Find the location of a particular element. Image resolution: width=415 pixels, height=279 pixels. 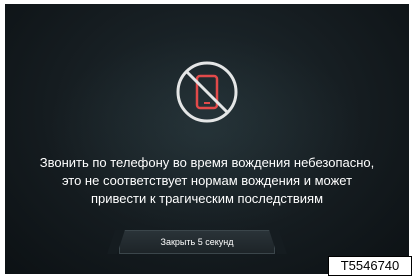

warning-message-line-3: привести к трагическим последствиям is located at coordinates (207, 198).